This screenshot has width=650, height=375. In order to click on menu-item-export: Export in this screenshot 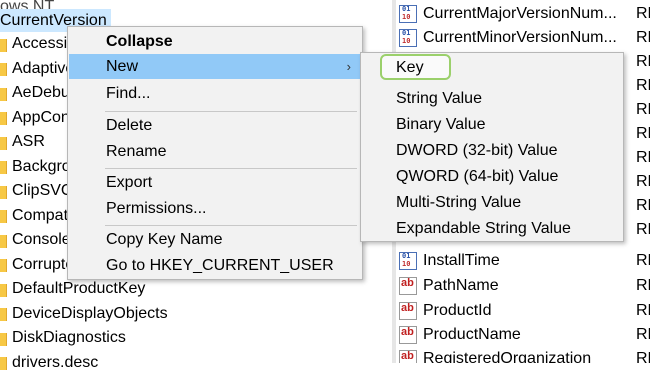, I will do `click(215, 182)`.